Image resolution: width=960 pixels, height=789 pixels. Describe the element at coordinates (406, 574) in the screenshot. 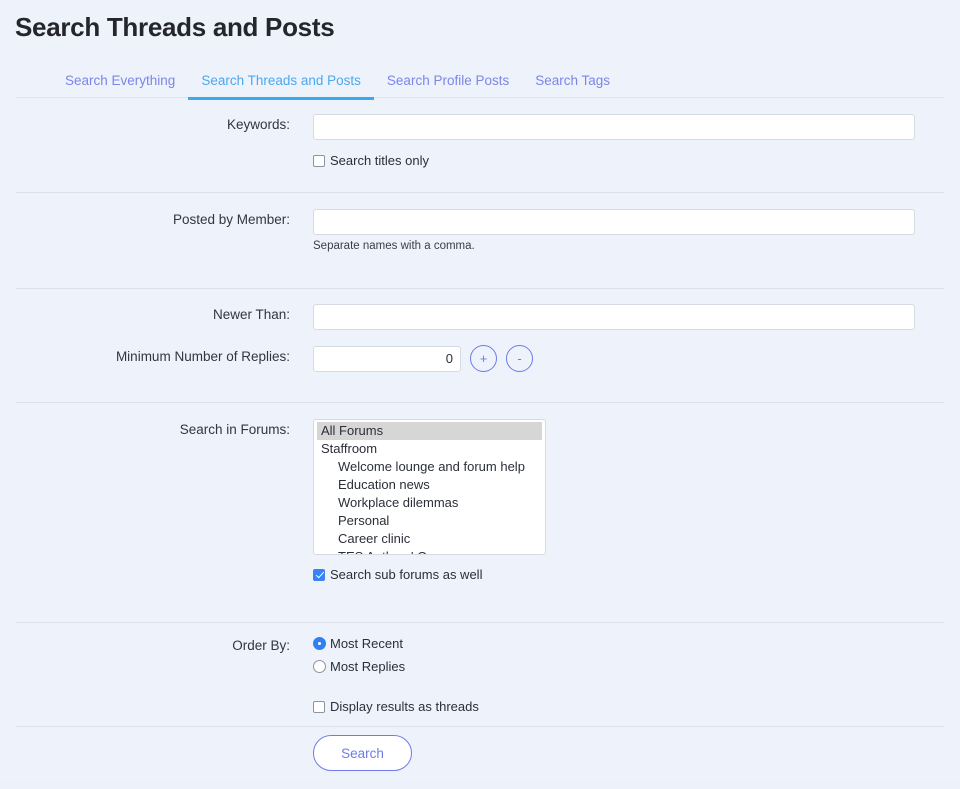

I see `search-sub-forums-label: Search sub forums as well` at that location.